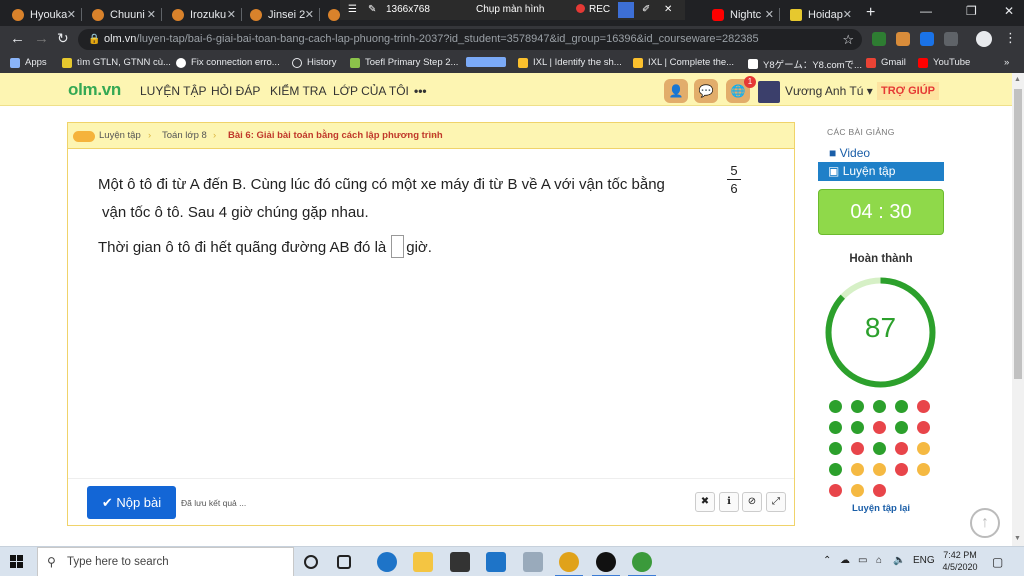 The height and width of the screenshot is (576, 1024). Describe the element at coordinates (94, 90) in the screenshot. I see `site-logo: olm.vn` at that location.